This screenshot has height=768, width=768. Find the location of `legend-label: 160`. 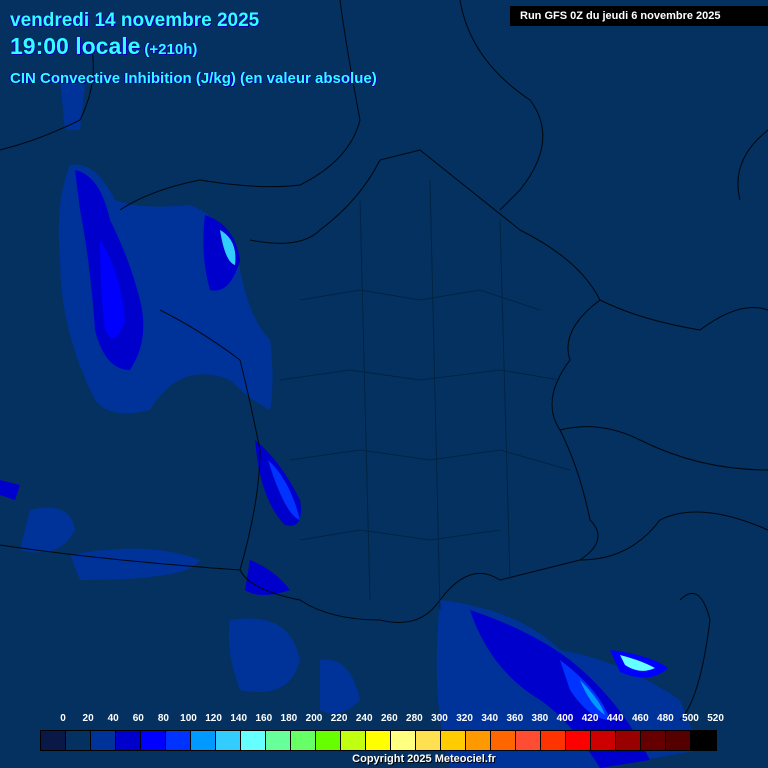

legend-label: 160 is located at coordinates (264, 718).